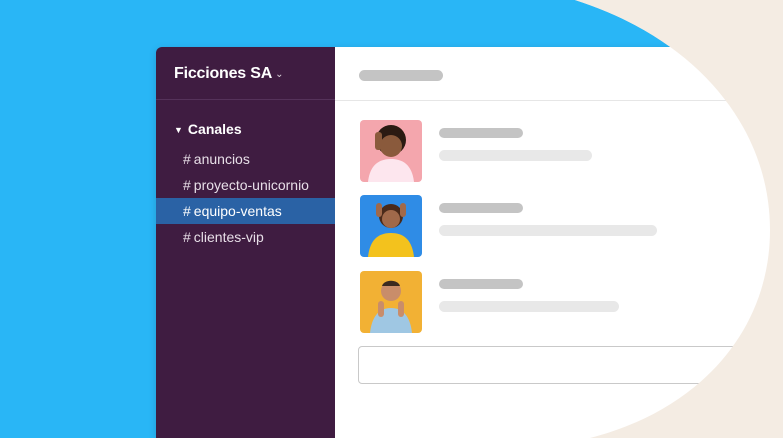  I want to click on chevron-down-icon: ⌄, so click(279, 74).